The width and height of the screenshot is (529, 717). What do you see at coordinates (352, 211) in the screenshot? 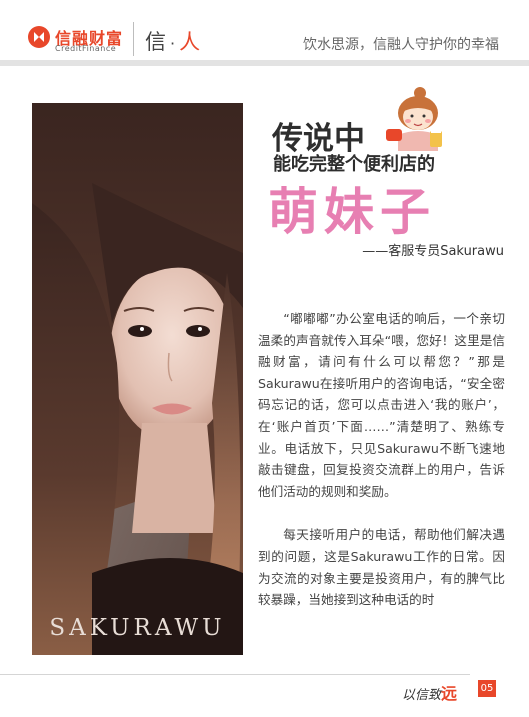
I see `title-main: 萌妹子` at bounding box center [352, 211].